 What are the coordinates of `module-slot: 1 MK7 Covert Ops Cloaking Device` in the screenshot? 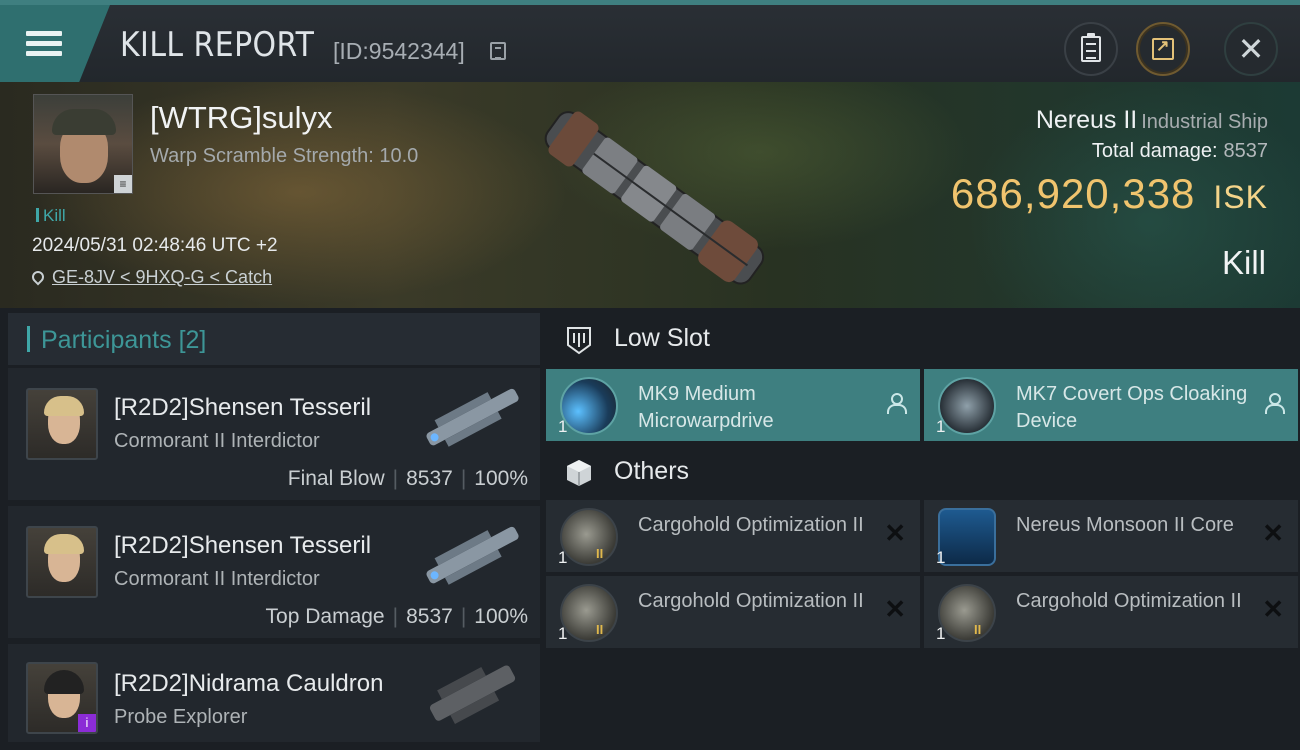 It's located at (1111, 405).